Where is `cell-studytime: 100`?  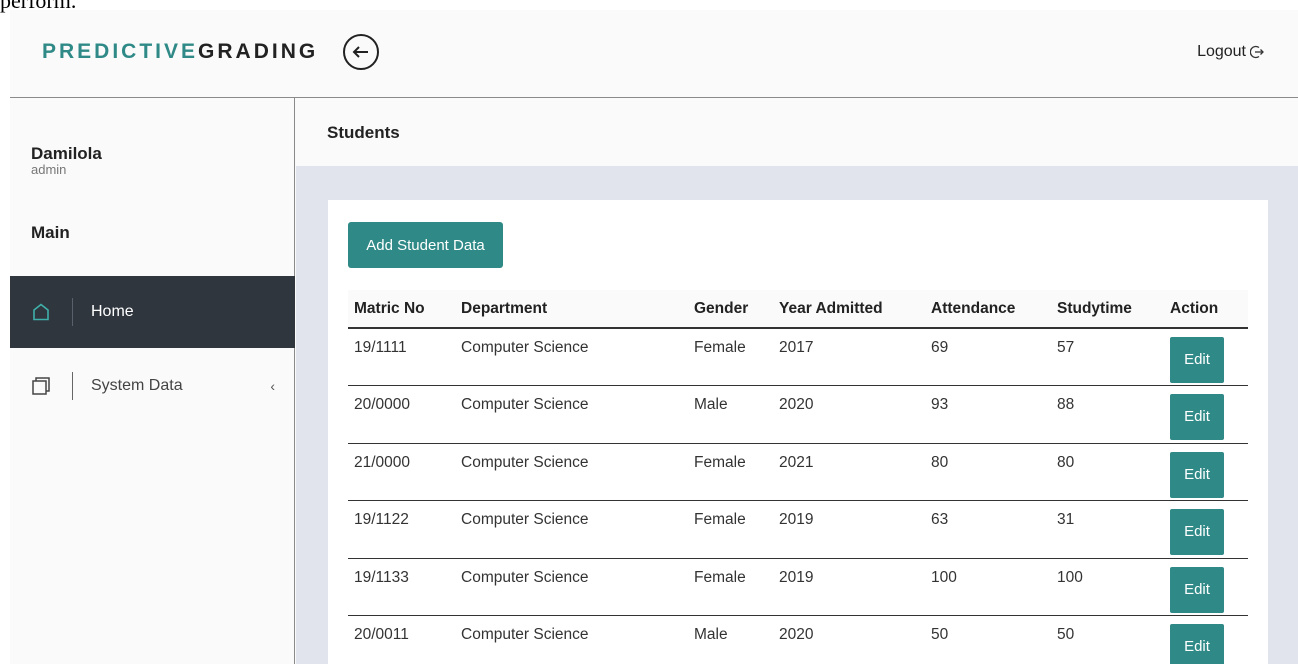 cell-studytime: 100 is located at coordinates (1070, 577).